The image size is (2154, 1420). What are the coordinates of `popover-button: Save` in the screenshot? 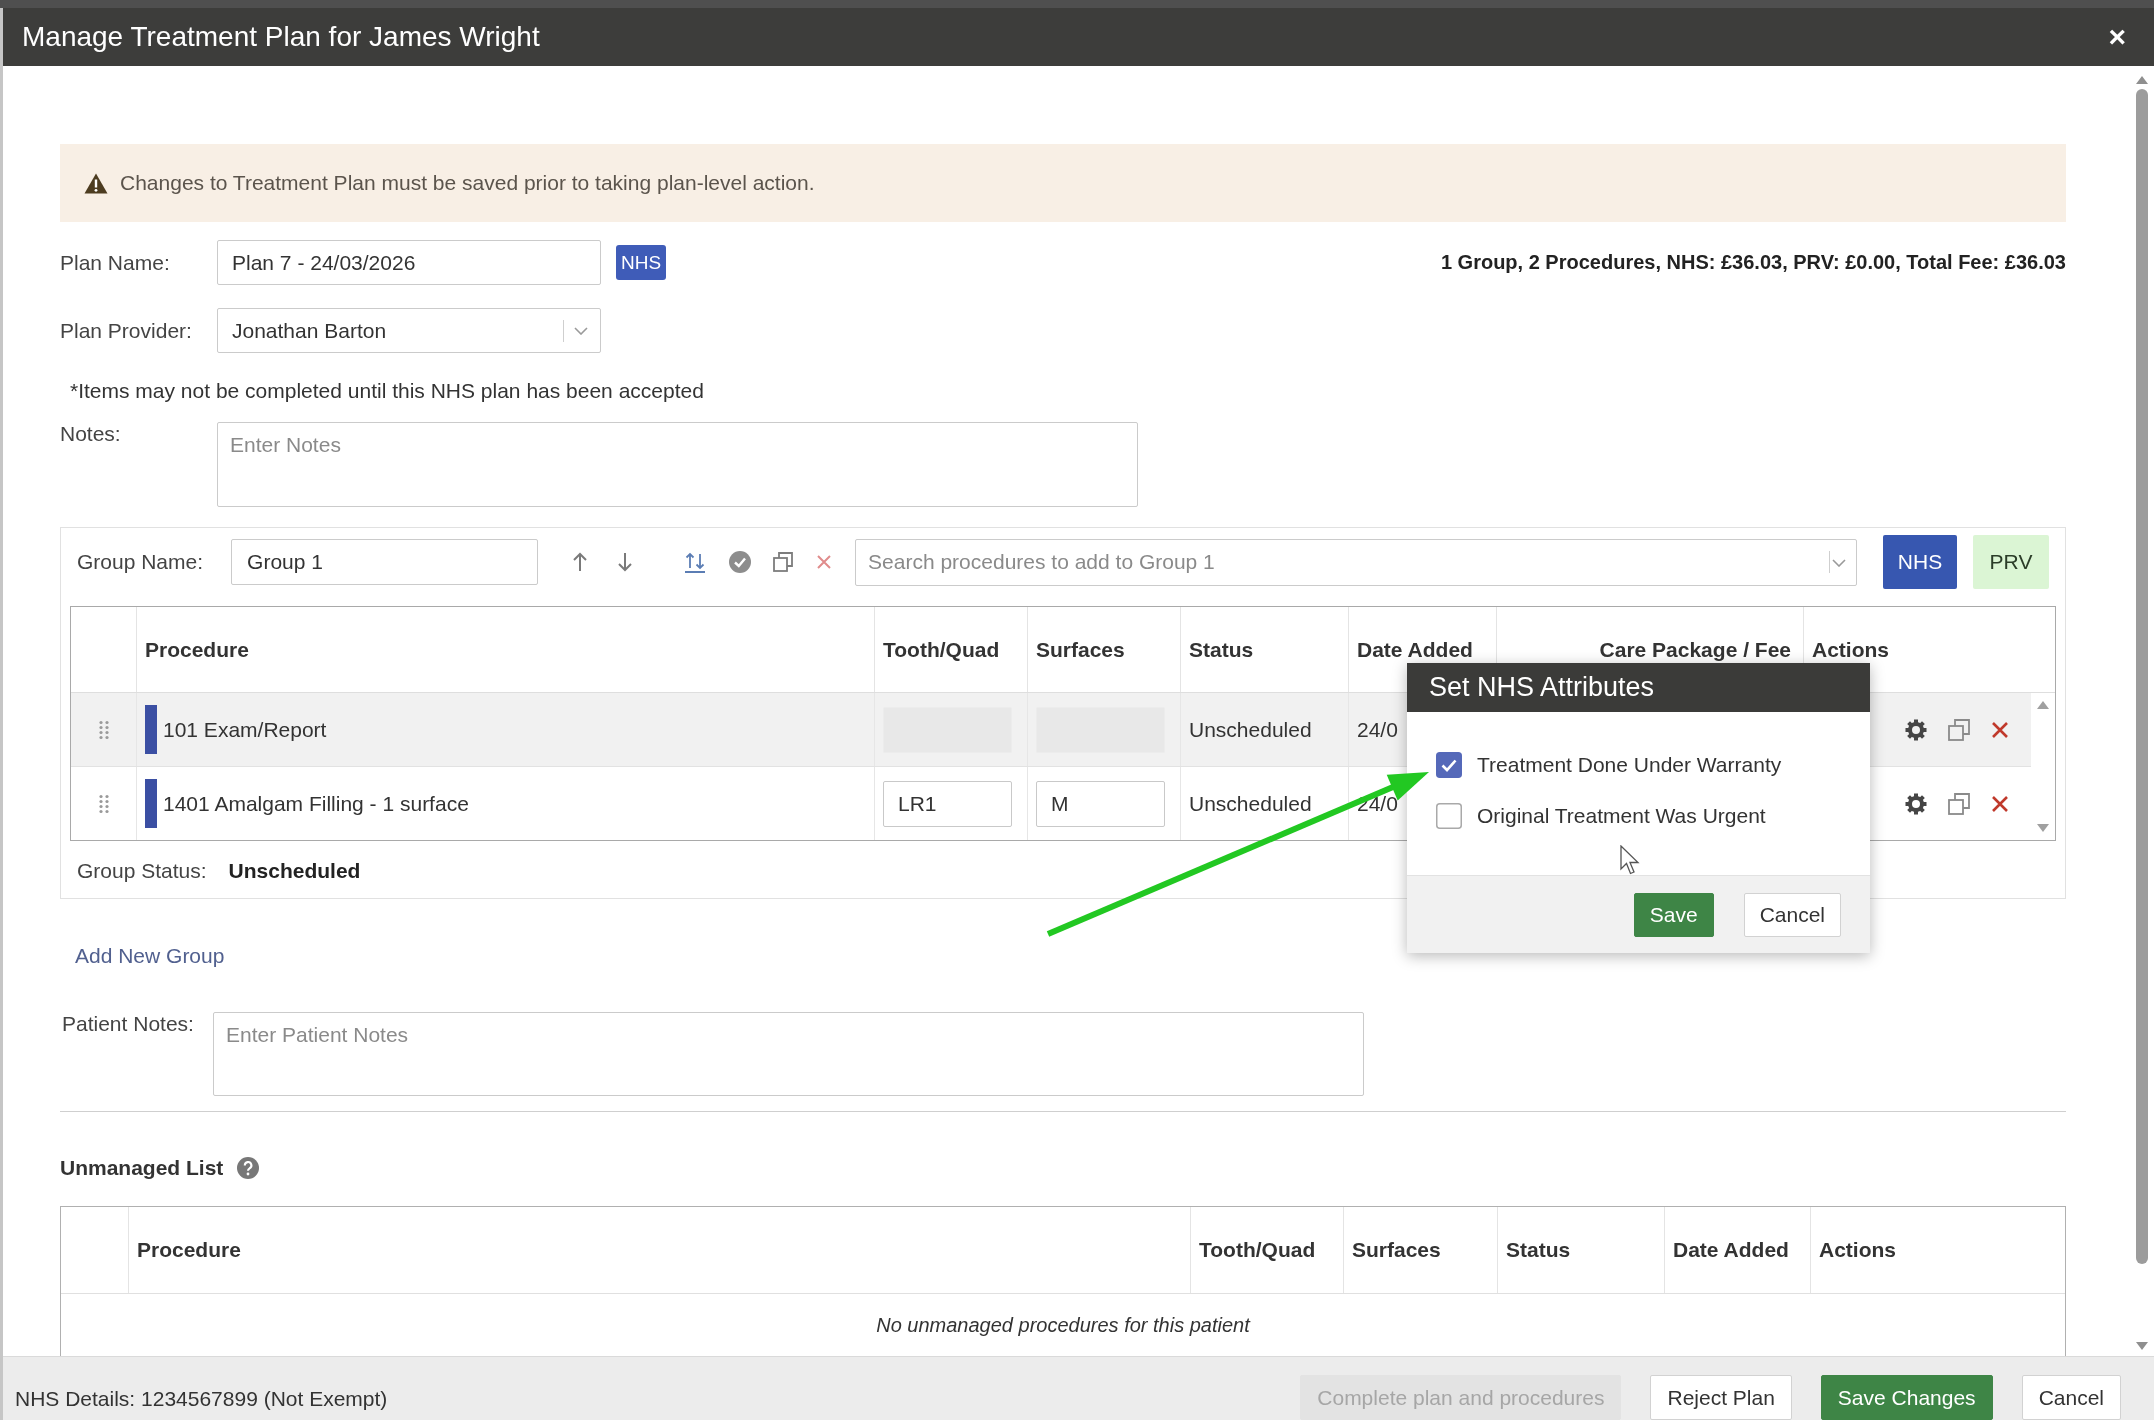 It's located at (1673, 914).